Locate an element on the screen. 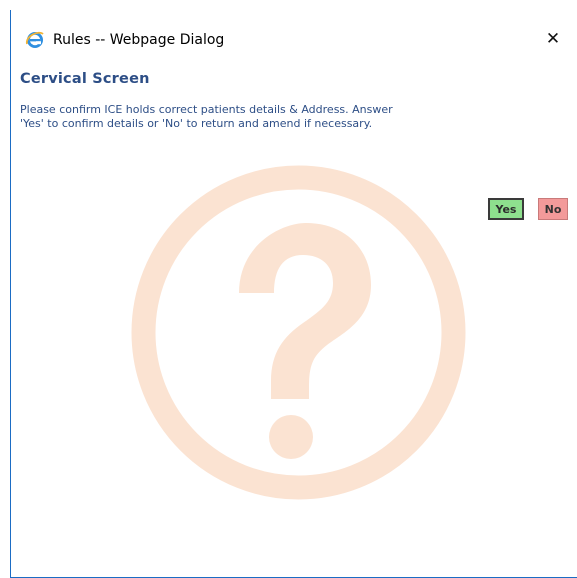 The height and width of the screenshot is (578, 577). dialog-heading: Cervical Screen is located at coordinates (85, 79).